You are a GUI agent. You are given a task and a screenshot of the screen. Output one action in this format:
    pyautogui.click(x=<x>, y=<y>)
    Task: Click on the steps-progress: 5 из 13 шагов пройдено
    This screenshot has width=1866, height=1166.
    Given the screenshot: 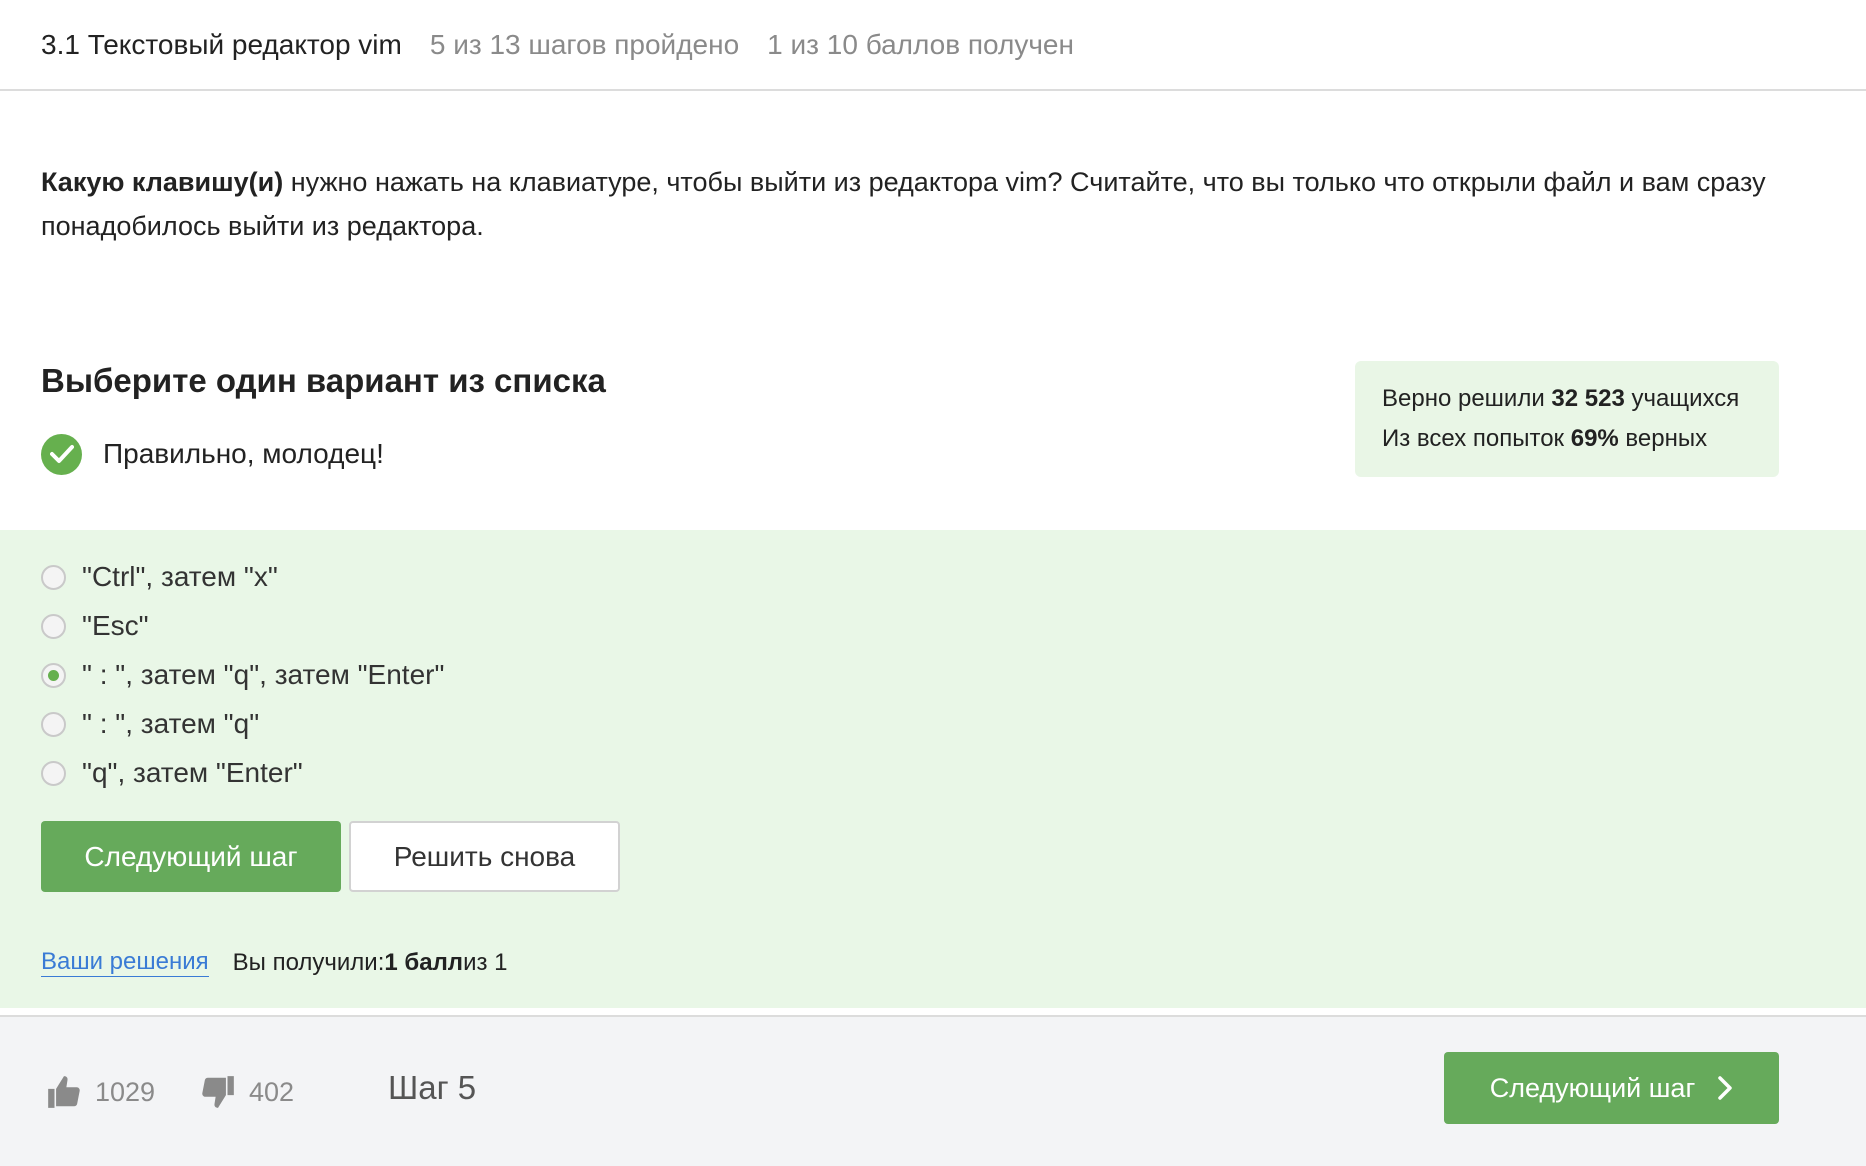 What is the action you would take?
    pyautogui.click(x=584, y=44)
    